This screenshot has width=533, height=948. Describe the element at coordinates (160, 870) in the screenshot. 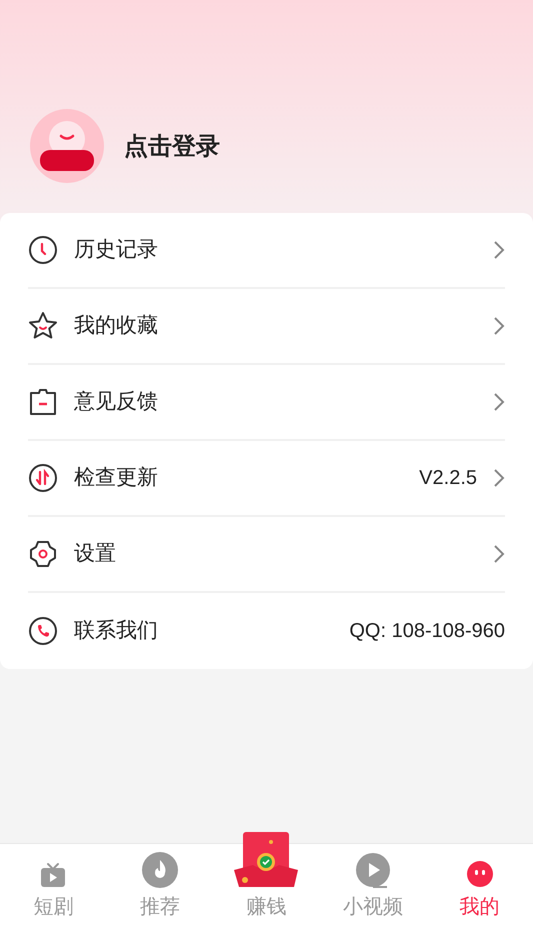

I see `flame-icon` at that location.